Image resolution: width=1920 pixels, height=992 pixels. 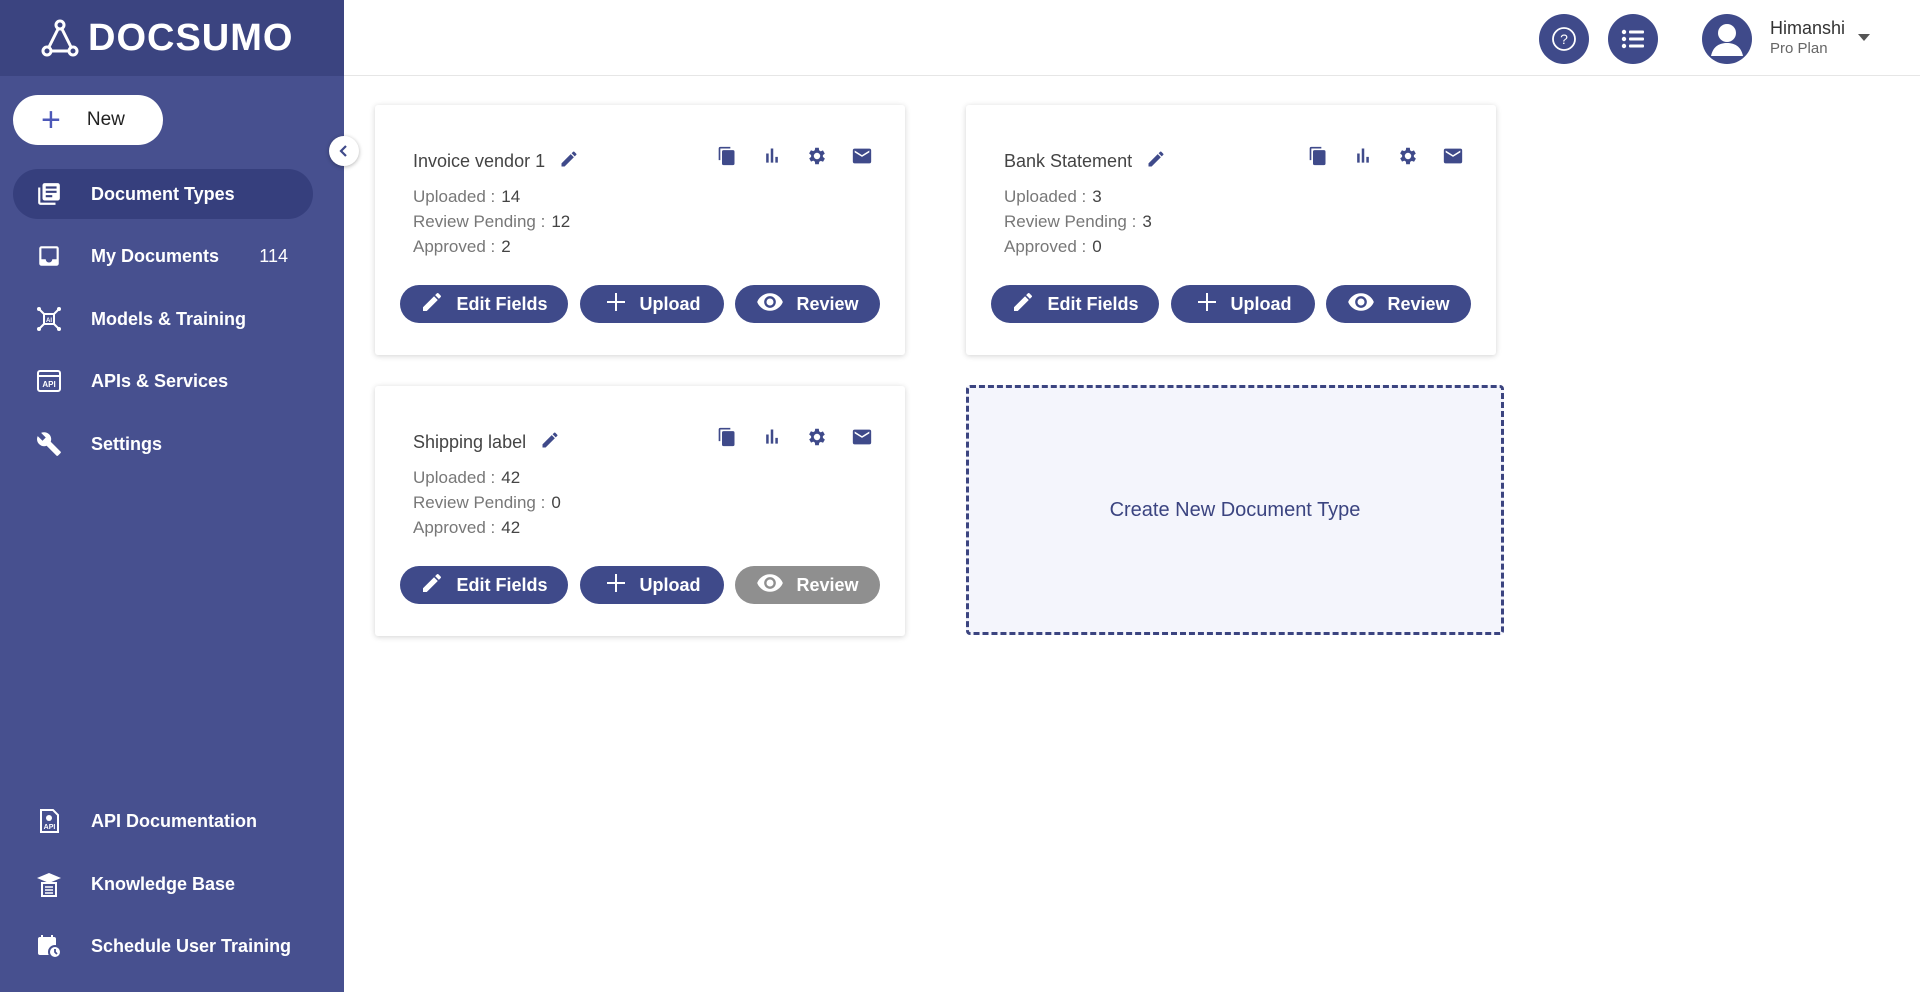 I want to click on sidebar-item-document-types: Document Types, so click(x=163, y=194).